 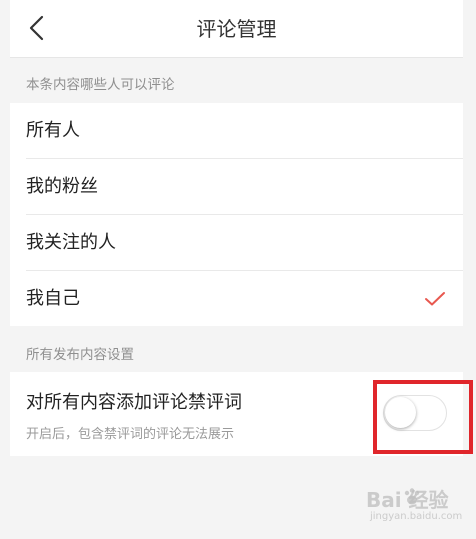 What do you see at coordinates (236, 243) in the screenshot?
I see `option-people-i-follow: 我关注的人` at bounding box center [236, 243].